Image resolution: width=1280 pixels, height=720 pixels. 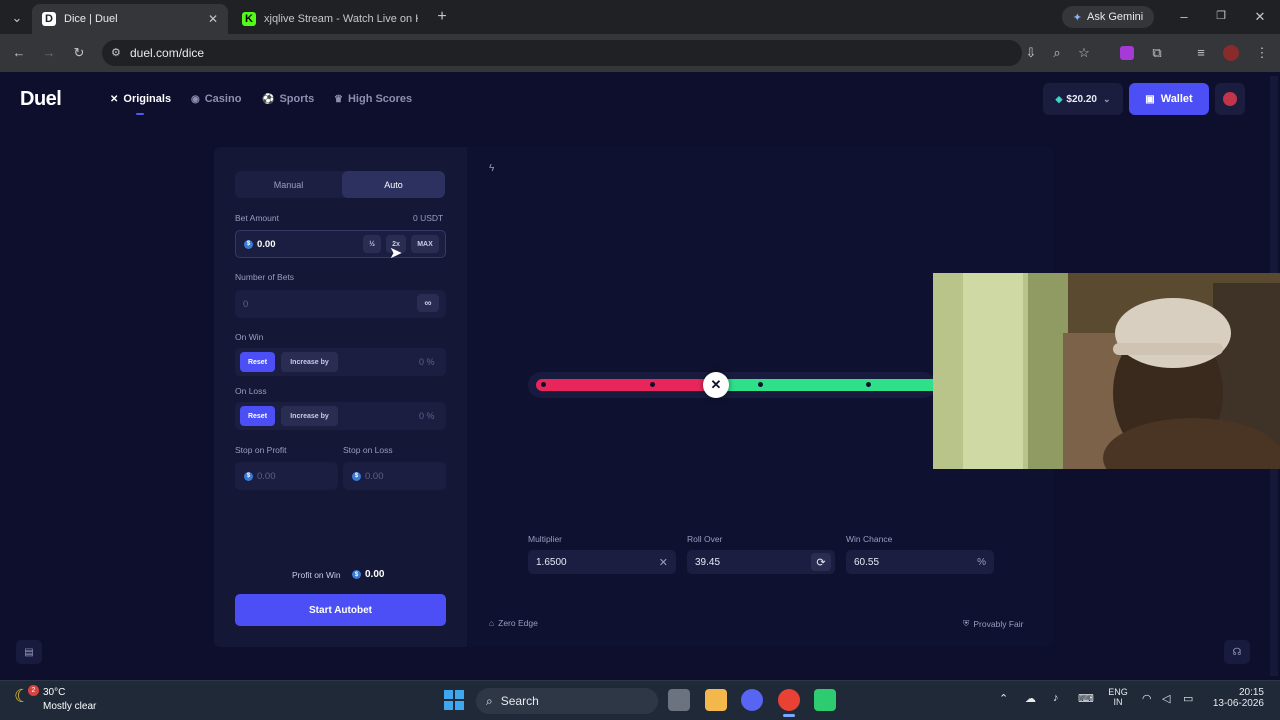 I want to click on microphone-icon: ♪, so click(x=1056, y=698).